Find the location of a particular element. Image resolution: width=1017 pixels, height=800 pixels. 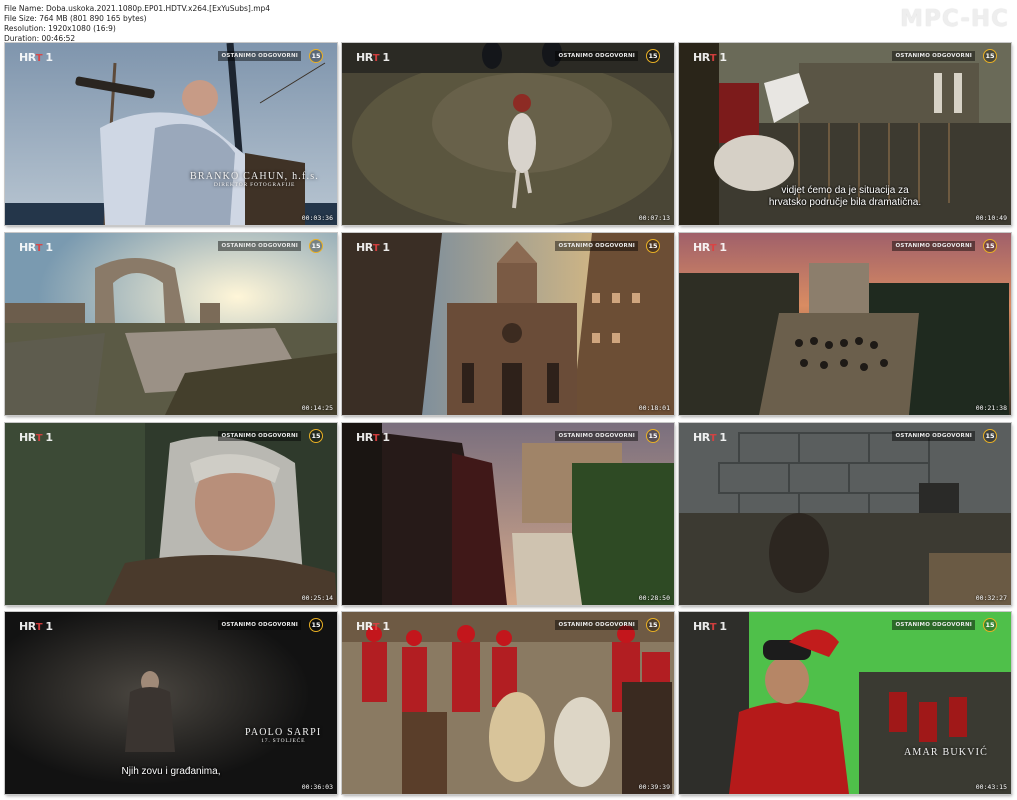

subtitle: Njih zovu i građanima, is located at coordinates (171, 772).